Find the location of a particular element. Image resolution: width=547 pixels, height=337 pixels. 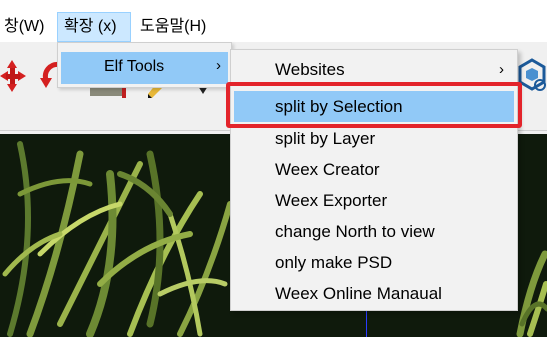

menu-bar: 창(W) 확장 (x) 도움말(H) is located at coordinates (273, 21).